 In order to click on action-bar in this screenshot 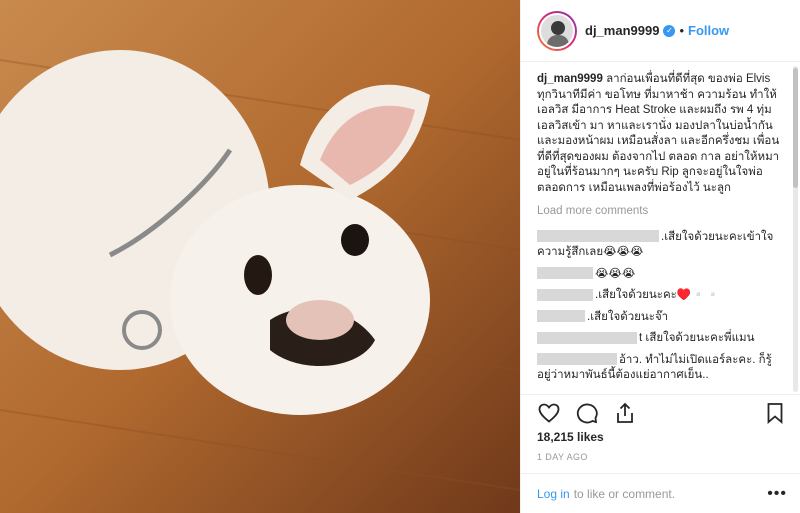, I will do `click(660, 412)`.